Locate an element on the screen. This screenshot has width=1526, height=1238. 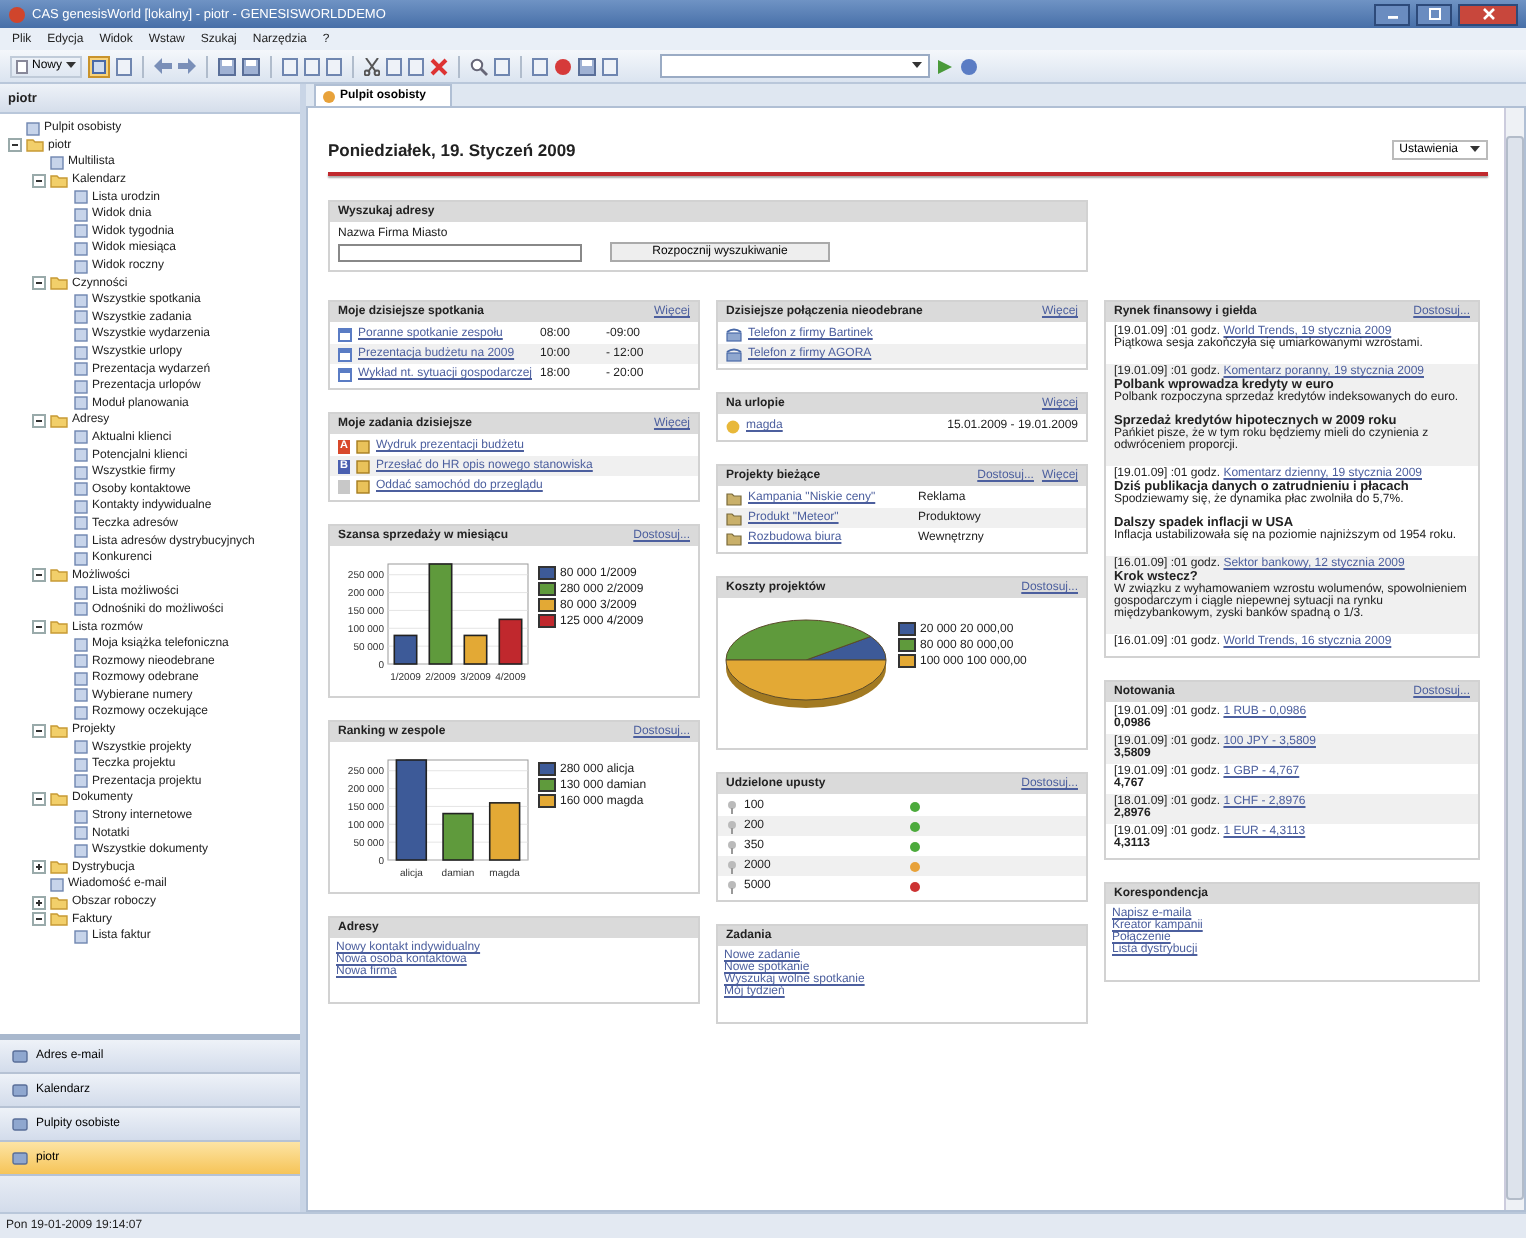
go-icon is located at coordinates (945, 66).